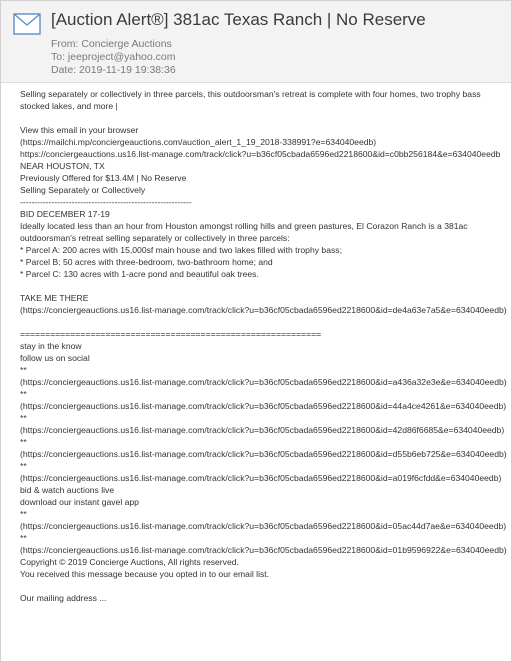 The width and height of the screenshot is (512, 662). Describe the element at coordinates (55, 358) in the screenshot. I see `follow-social-text: follow us on social` at that location.